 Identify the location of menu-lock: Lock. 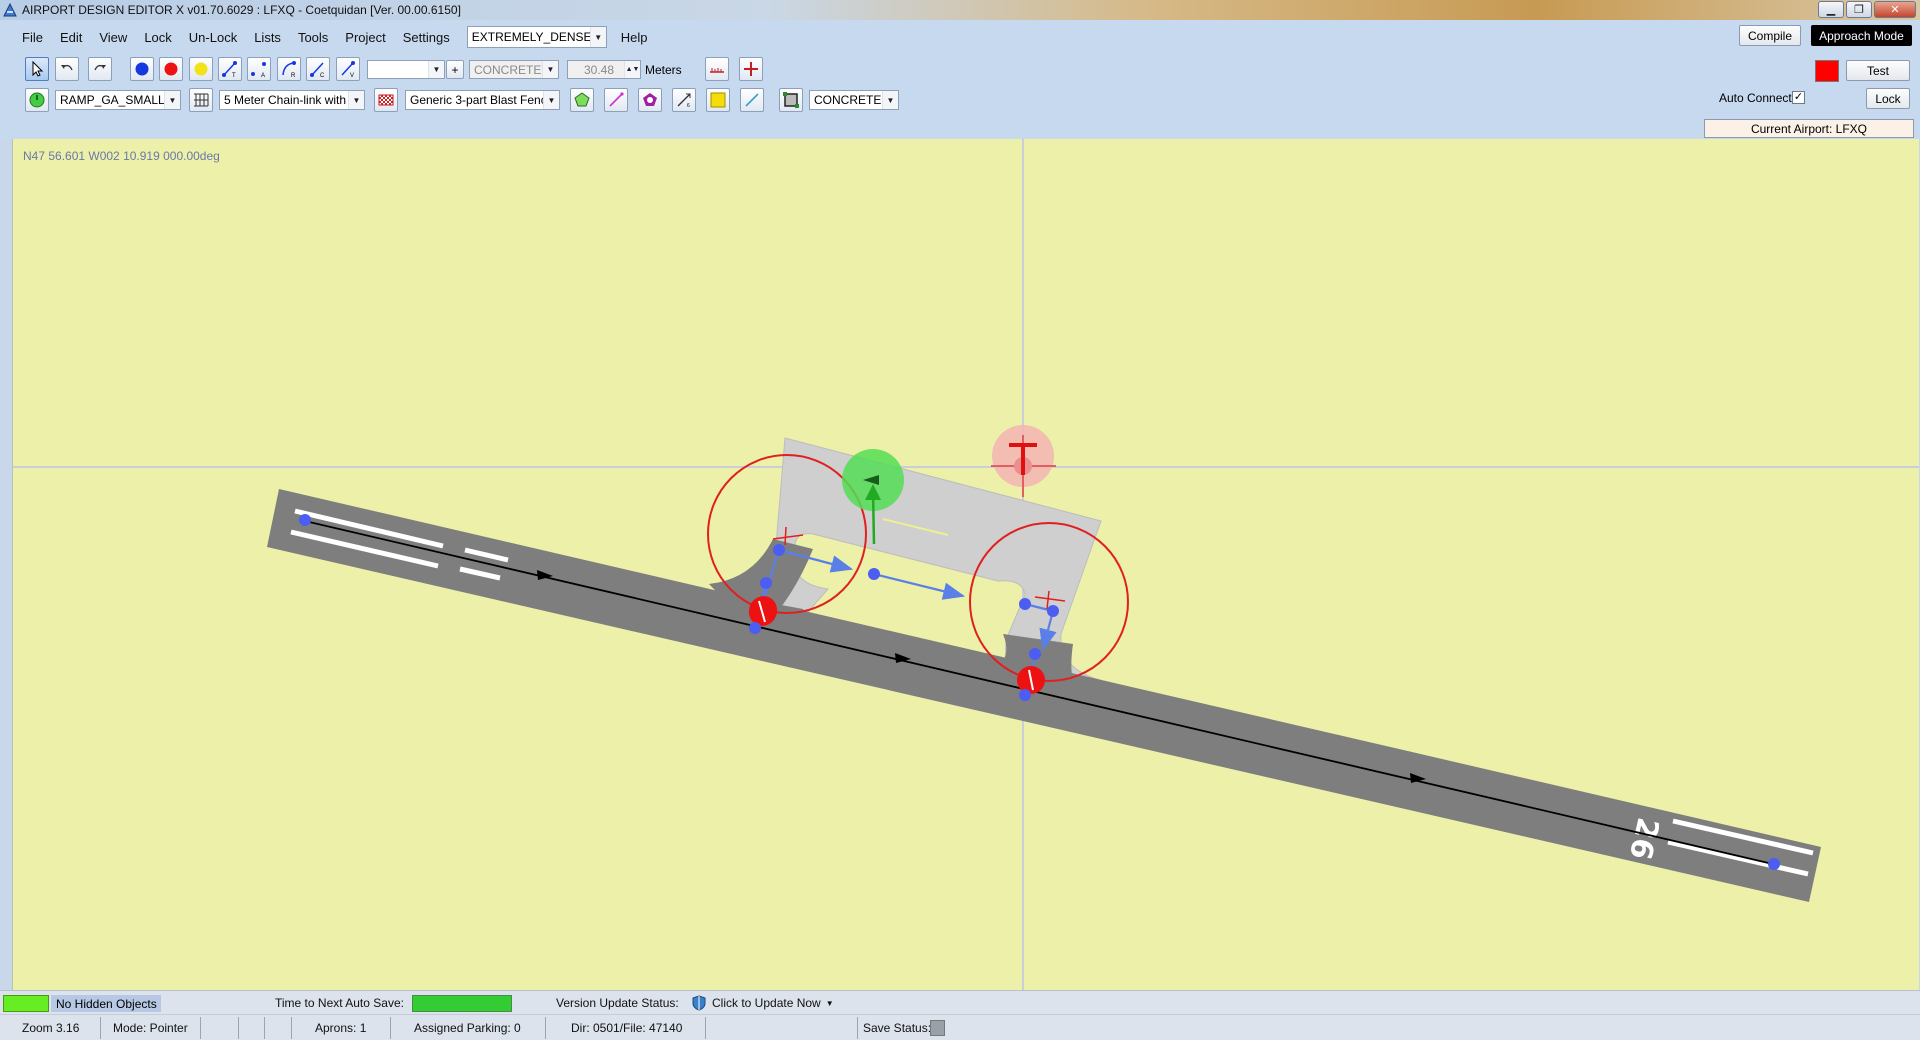
(157, 37).